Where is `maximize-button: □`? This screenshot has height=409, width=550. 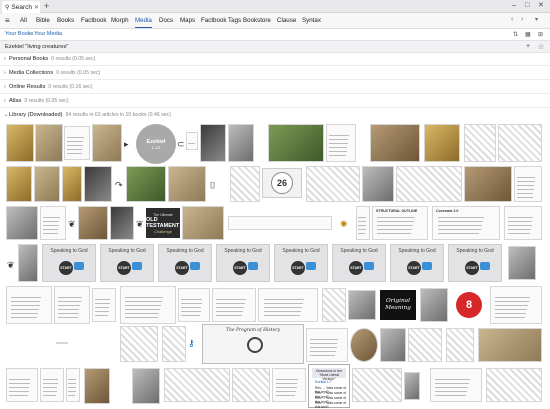
maximize-button: □ is located at coordinates (527, 6).